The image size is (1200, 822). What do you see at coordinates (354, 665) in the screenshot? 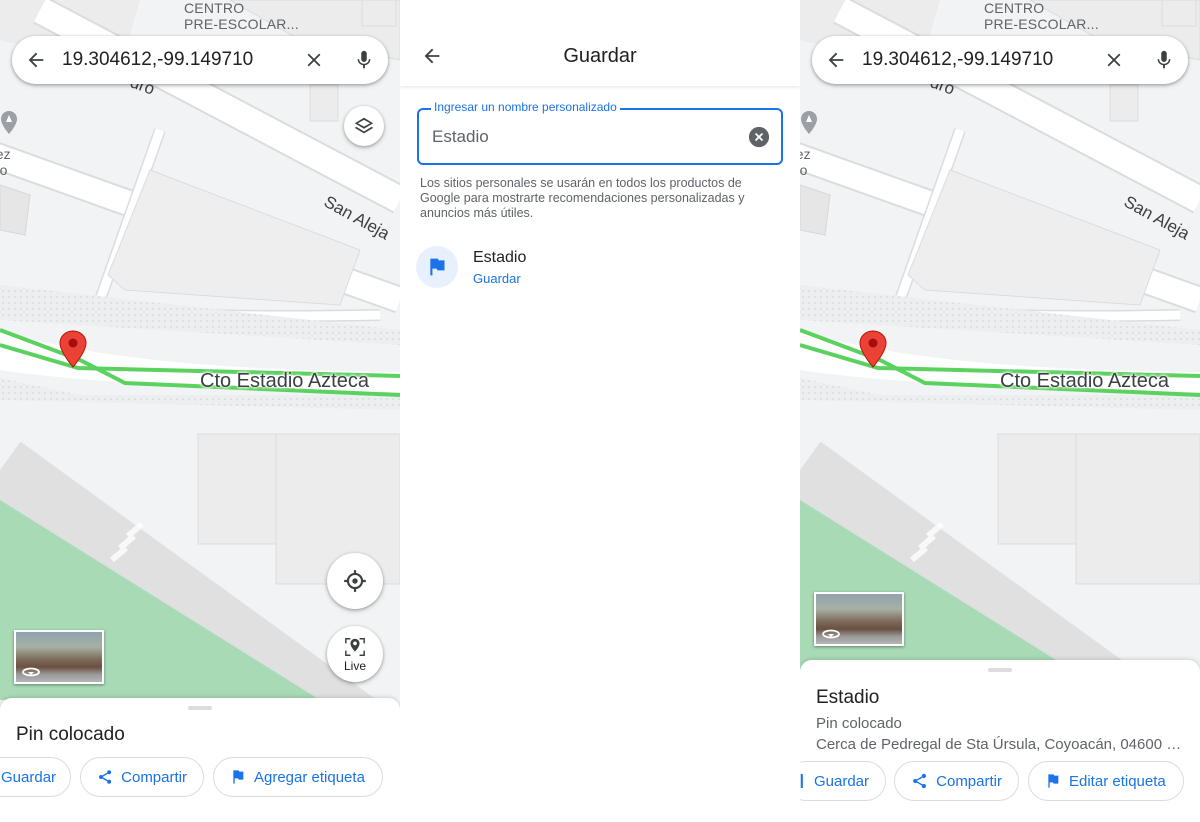
I see `live-label: Live` at bounding box center [354, 665].